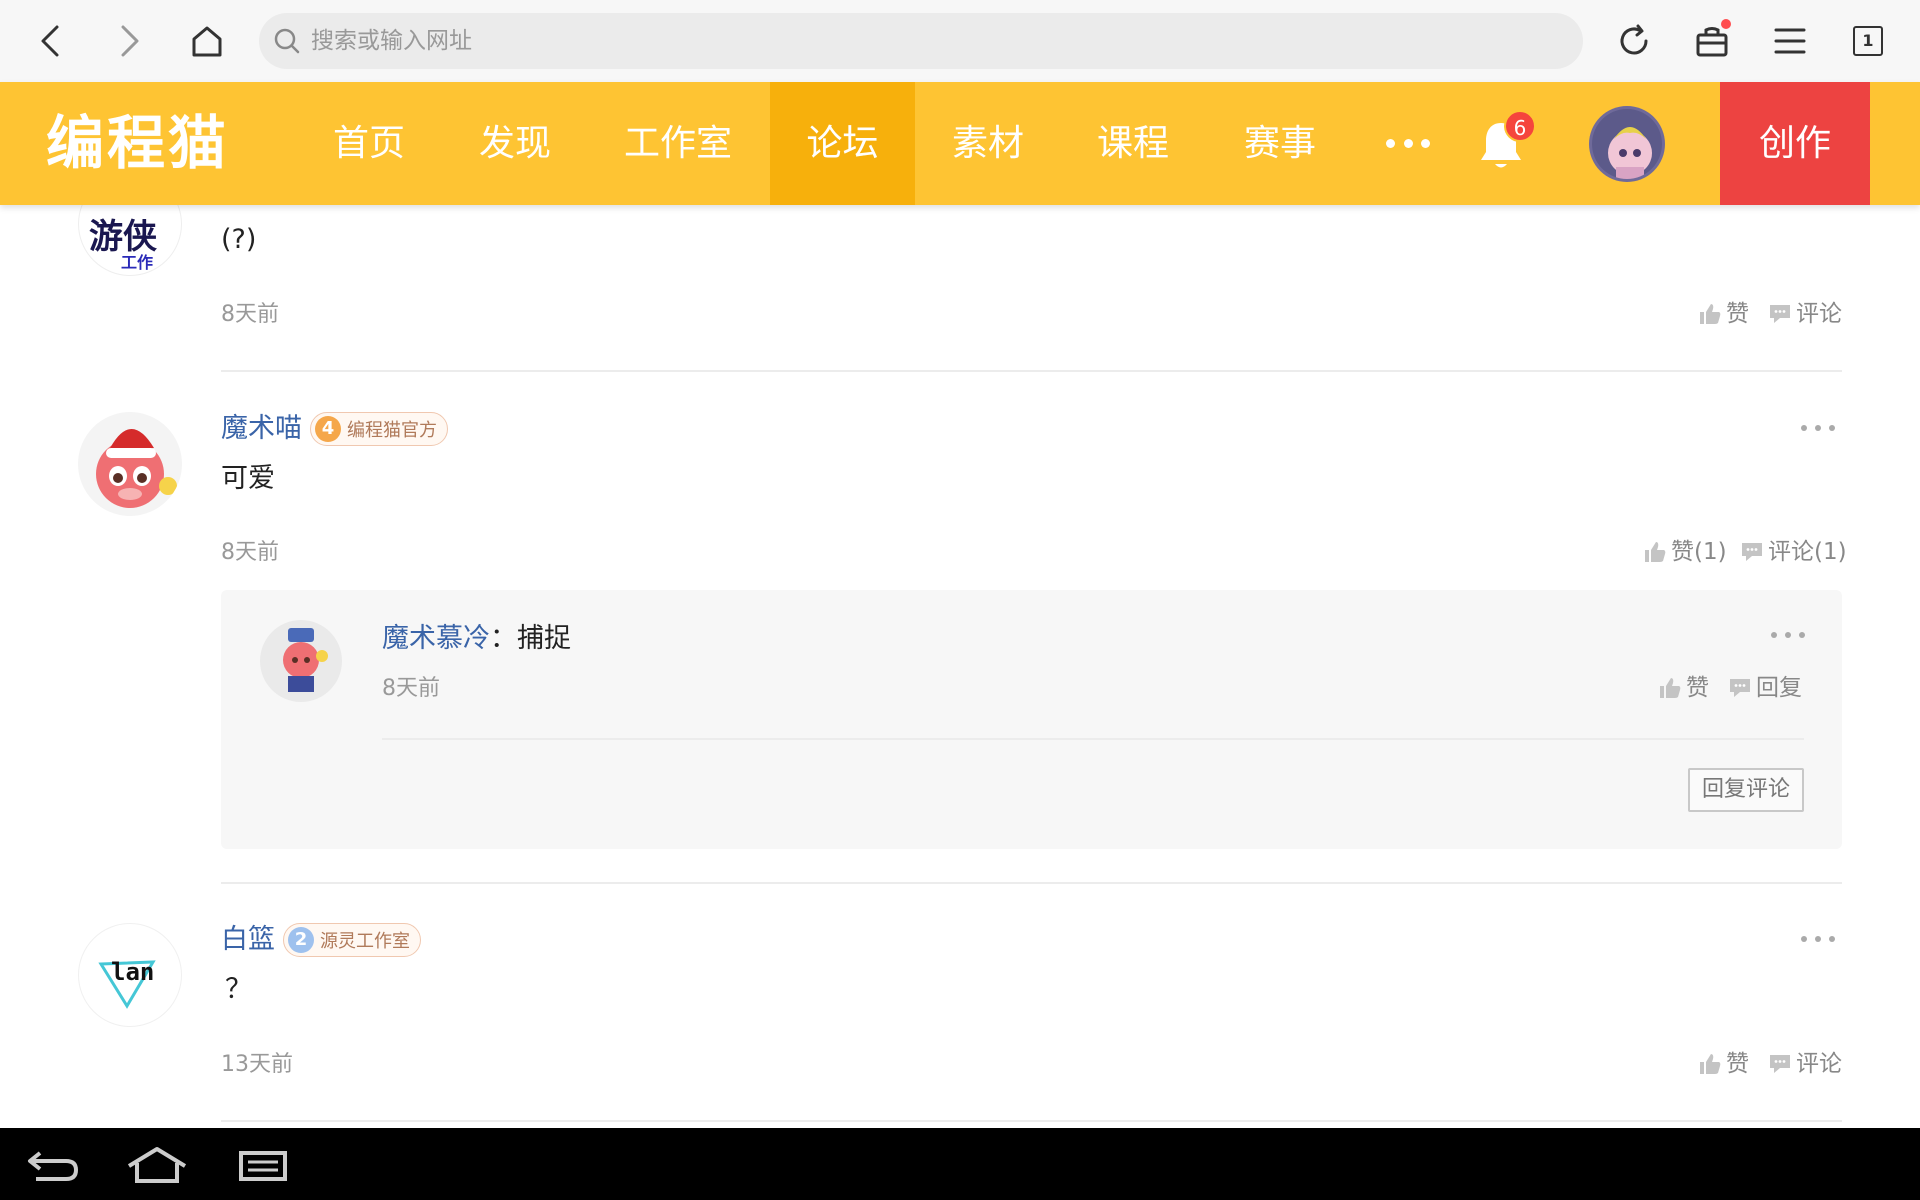 The height and width of the screenshot is (1200, 1920). I want to click on comment-time: 13天前, so click(257, 1064).